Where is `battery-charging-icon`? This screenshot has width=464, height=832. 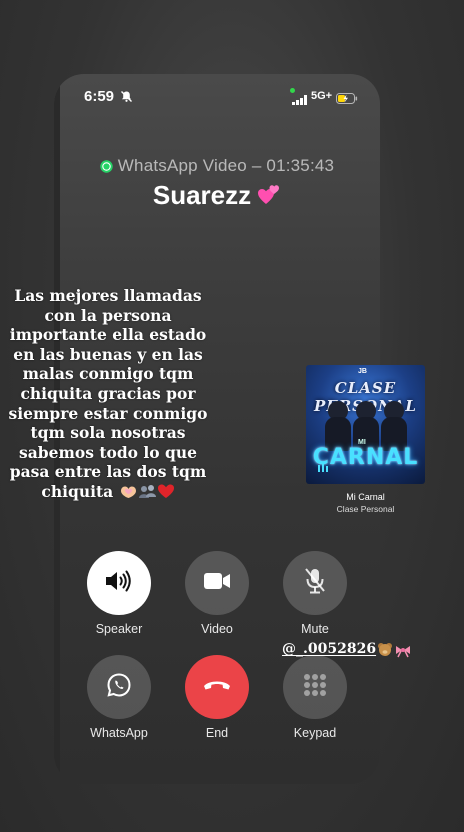
battery-charging-icon is located at coordinates (347, 100).